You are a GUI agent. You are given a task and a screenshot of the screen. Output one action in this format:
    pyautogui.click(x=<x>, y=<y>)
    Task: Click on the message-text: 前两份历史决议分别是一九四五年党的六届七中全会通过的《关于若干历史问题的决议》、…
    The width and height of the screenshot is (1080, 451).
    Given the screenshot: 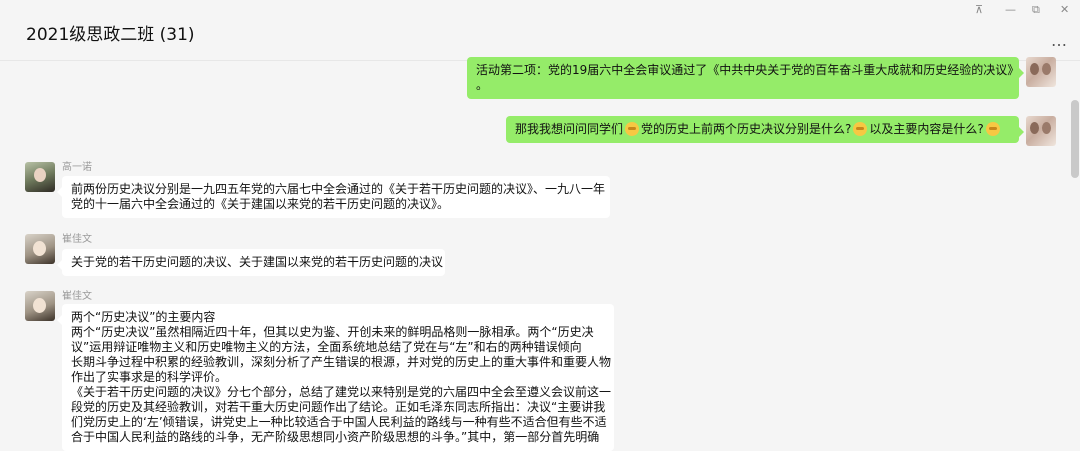 What is the action you would take?
    pyautogui.click(x=338, y=189)
    